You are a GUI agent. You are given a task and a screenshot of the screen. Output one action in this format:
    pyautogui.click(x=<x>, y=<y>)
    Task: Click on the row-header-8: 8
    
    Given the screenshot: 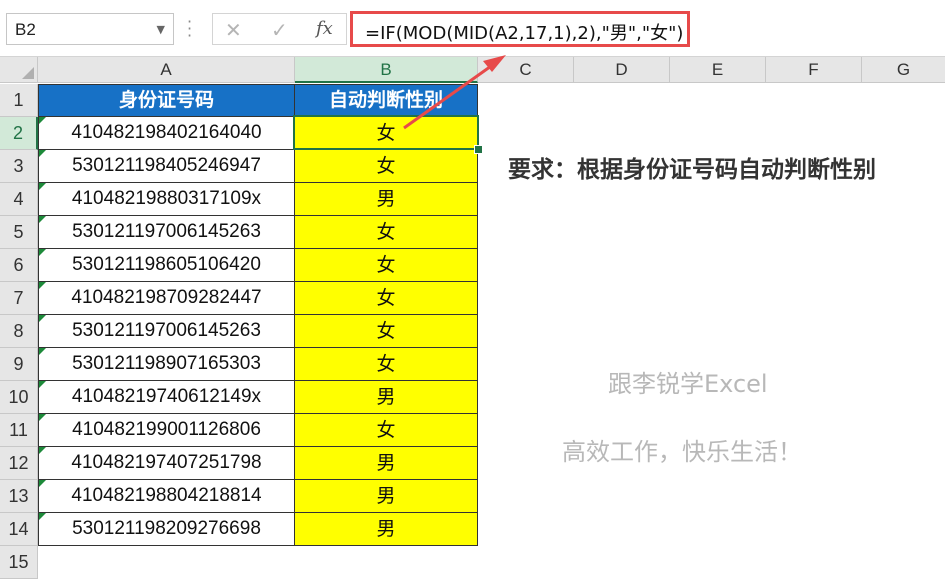 What is the action you would take?
    pyautogui.click(x=19, y=331)
    